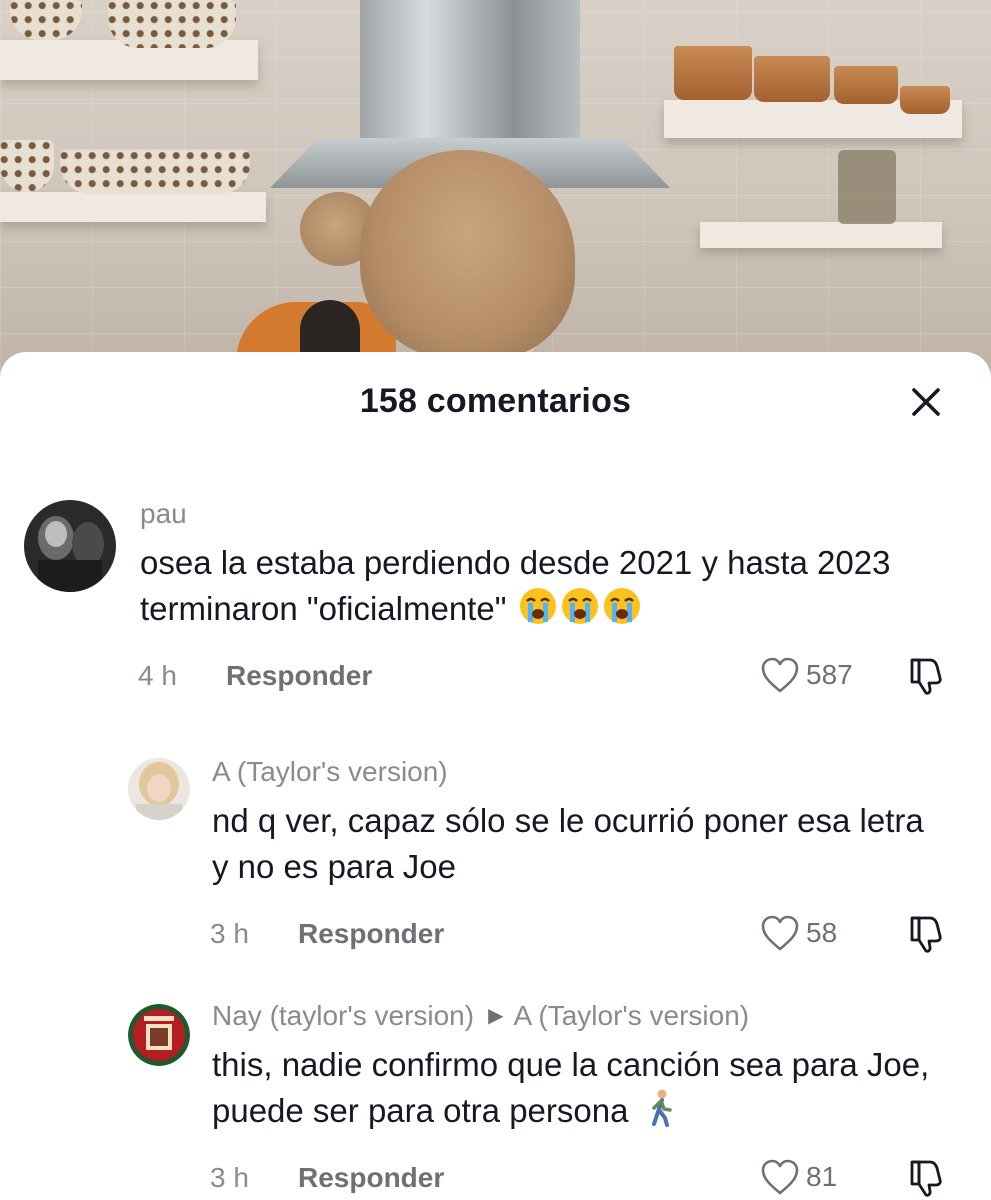 The image size is (991, 1200). What do you see at coordinates (822, 932) in the screenshot?
I see `like-count: 58` at bounding box center [822, 932].